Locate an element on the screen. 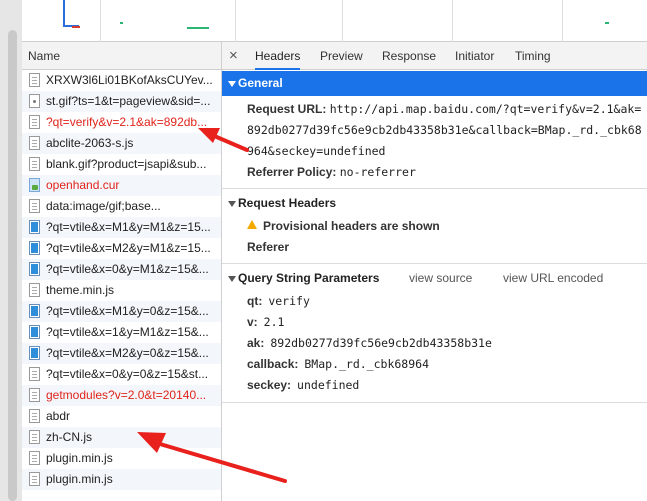 The width and height of the screenshot is (647, 501). query-param-key: ak: is located at coordinates (256, 343).